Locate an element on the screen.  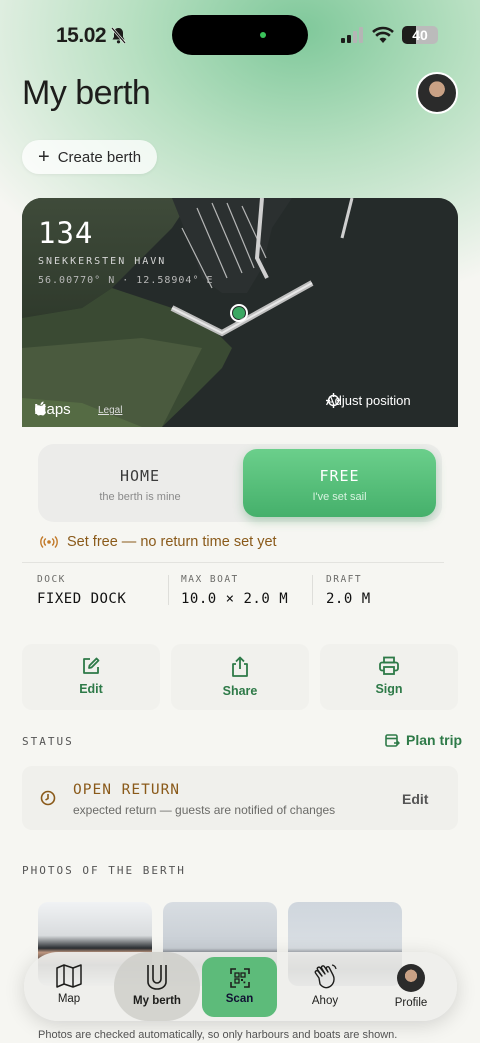
camera-indicator-dot is located at coordinates (263, 35).